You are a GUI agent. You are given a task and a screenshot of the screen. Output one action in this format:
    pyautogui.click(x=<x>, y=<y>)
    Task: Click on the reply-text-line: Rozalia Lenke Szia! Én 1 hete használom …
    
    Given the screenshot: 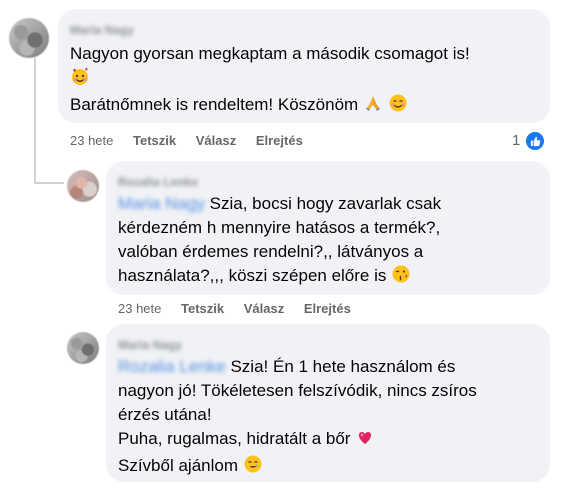 What is the action you would take?
    pyautogui.click(x=287, y=366)
    